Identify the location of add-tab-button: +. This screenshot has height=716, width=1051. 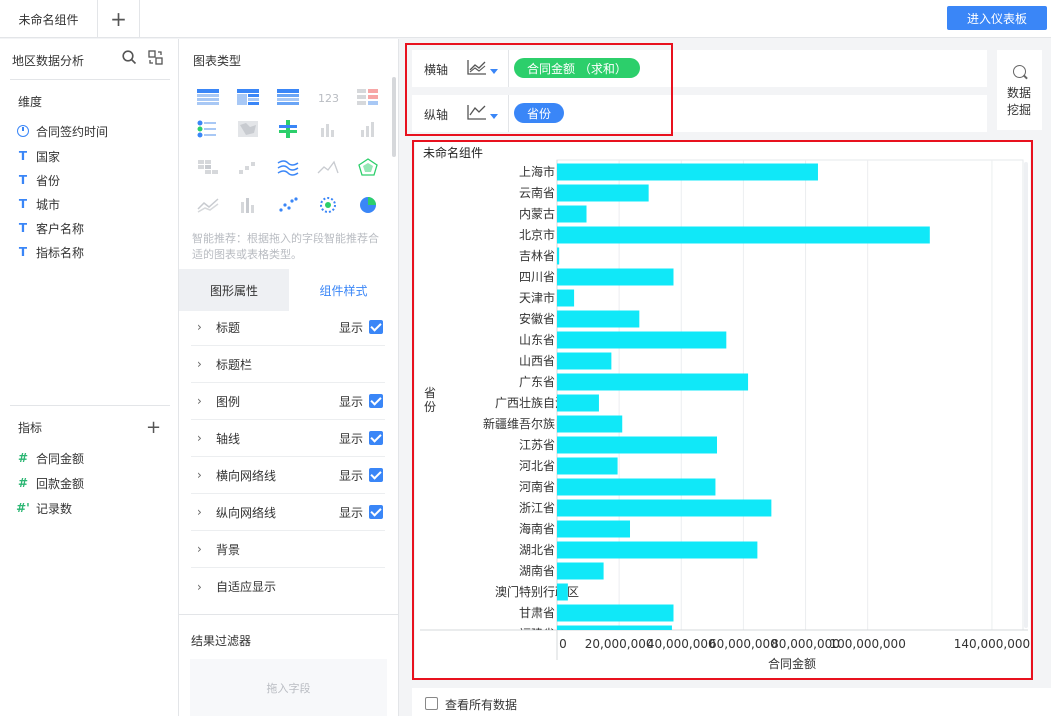
(119, 19).